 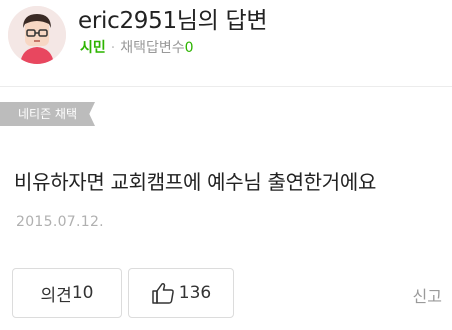 What do you see at coordinates (195, 182) in the screenshot?
I see `answer-text: 비유하자면 교회캠프에 예수님 출연한거에요` at bounding box center [195, 182].